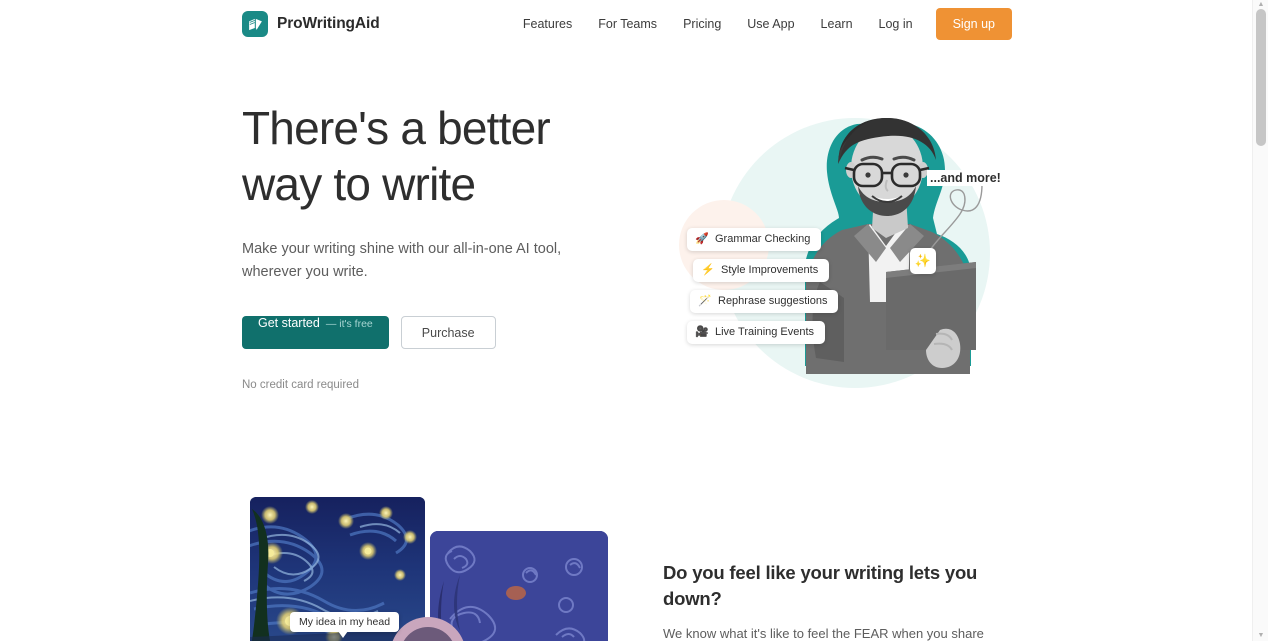  I want to click on nav-item-pricing: Pricing, so click(702, 24).